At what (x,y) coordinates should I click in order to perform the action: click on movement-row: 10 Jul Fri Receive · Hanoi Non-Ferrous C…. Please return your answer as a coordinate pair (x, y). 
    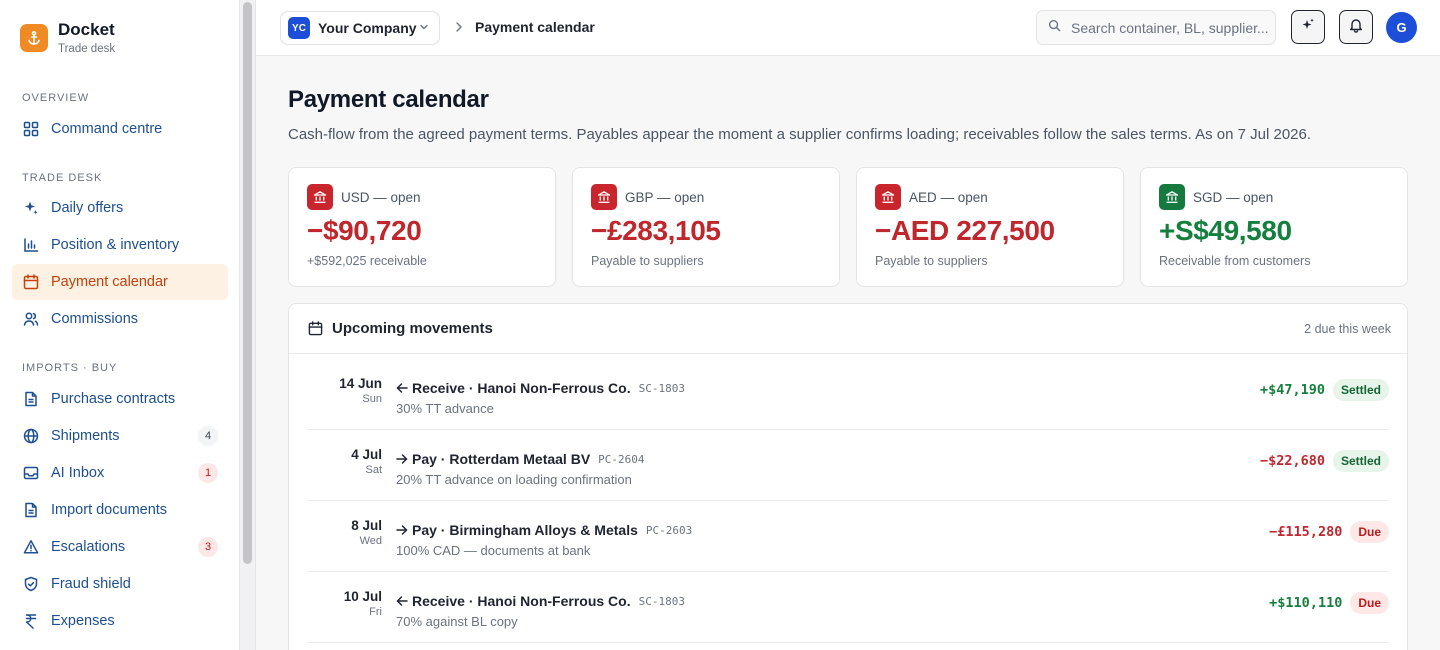
    Looking at the image, I should click on (848, 607).